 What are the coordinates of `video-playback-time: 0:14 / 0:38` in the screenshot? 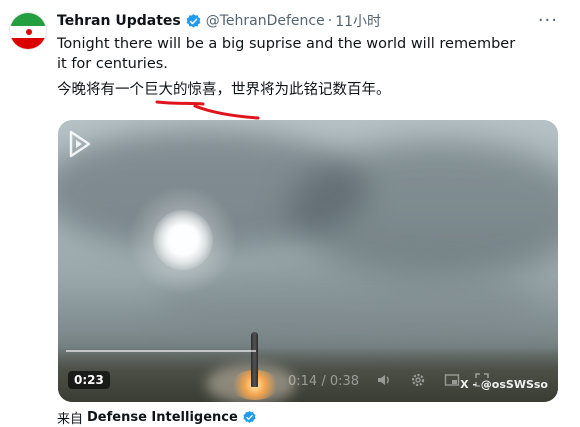 It's located at (324, 381).